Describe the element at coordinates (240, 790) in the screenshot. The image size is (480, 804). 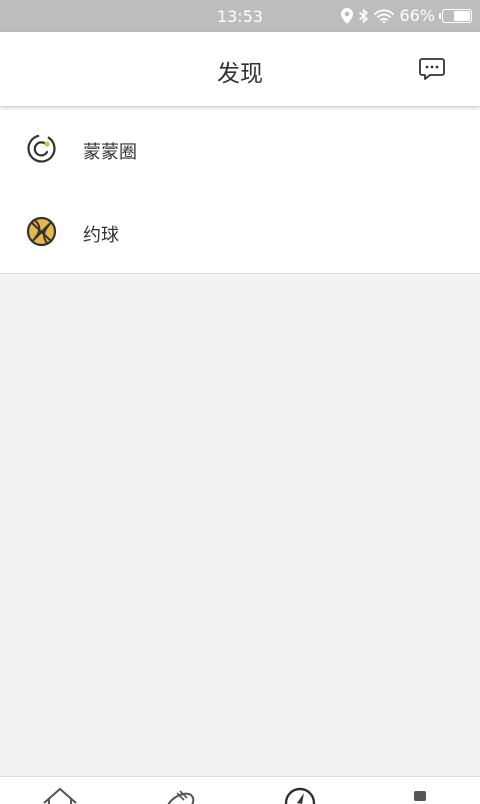
I see `tab-bar` at that location.